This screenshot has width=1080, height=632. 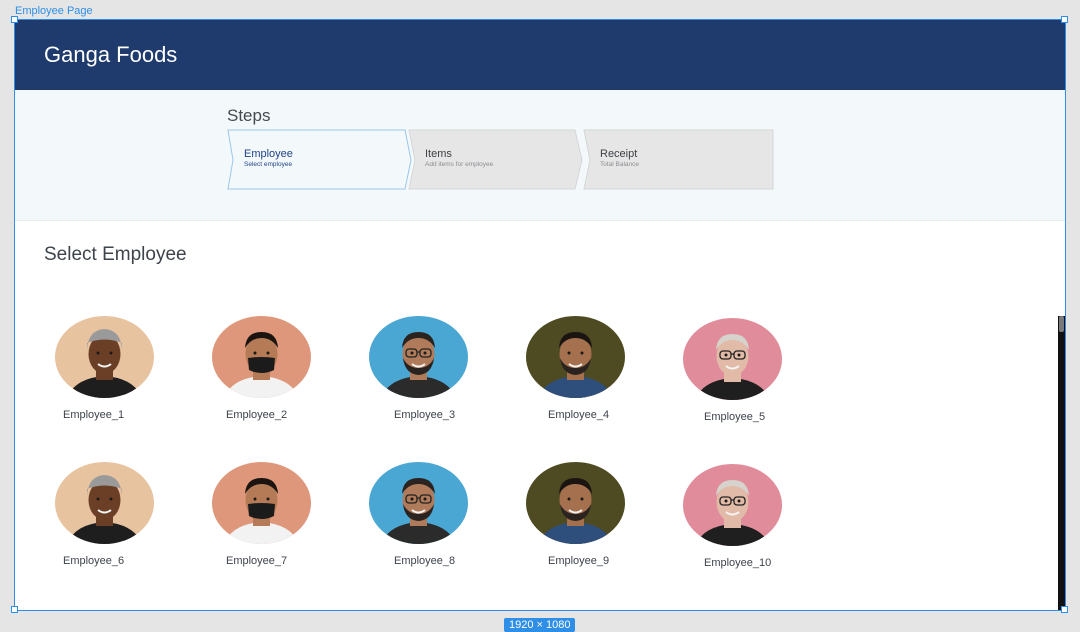 I want to click on employee-card: Employee_6, so click(x=110, y=517).